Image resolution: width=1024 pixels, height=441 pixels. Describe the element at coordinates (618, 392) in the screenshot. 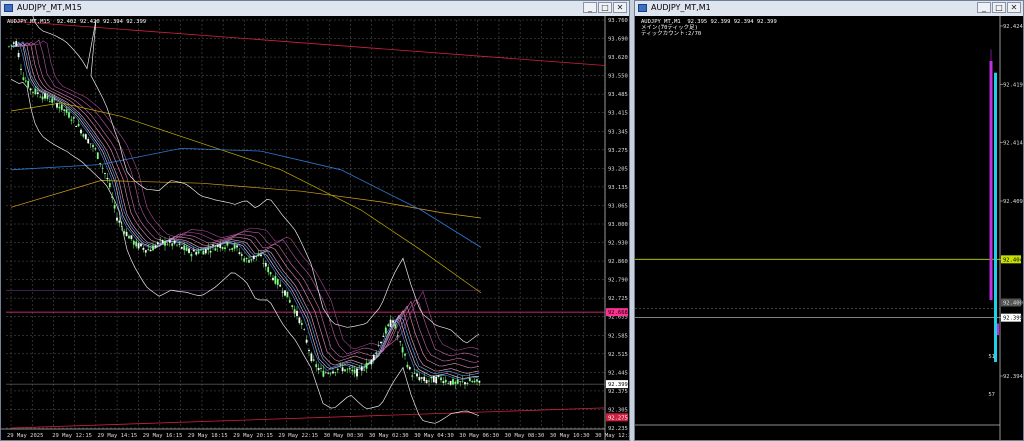

I see `price-tick-label: 92.375` at that location.